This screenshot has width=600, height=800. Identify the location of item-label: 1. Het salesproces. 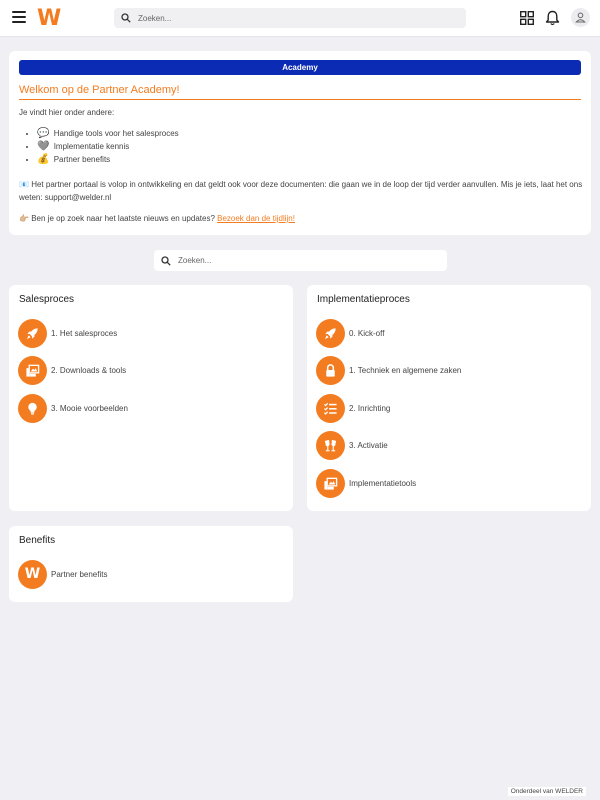
(84, 333).